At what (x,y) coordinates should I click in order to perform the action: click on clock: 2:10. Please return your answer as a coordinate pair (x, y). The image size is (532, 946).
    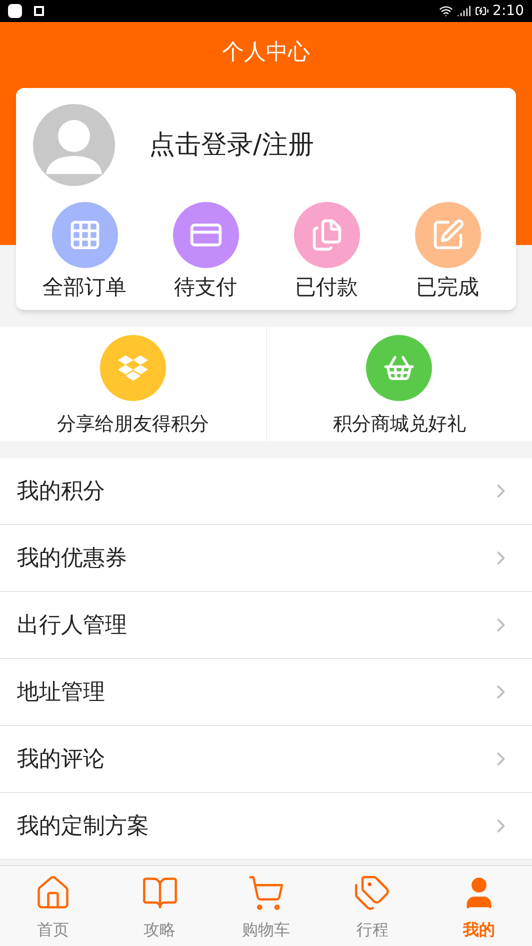
    Looking at the image, I should click on (508, 11).